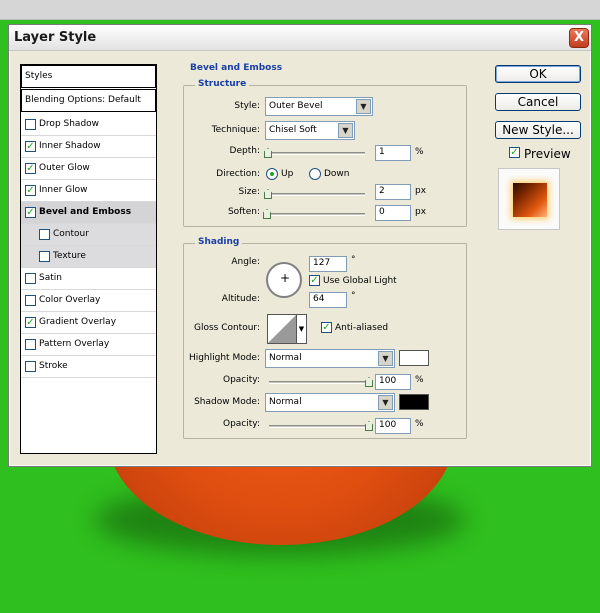 This screenshot has height=613, width=600. What do you see at coordinates (419, 152) in the screenshot?
I see `depth-unit: %` at bounding box center [419, 152].